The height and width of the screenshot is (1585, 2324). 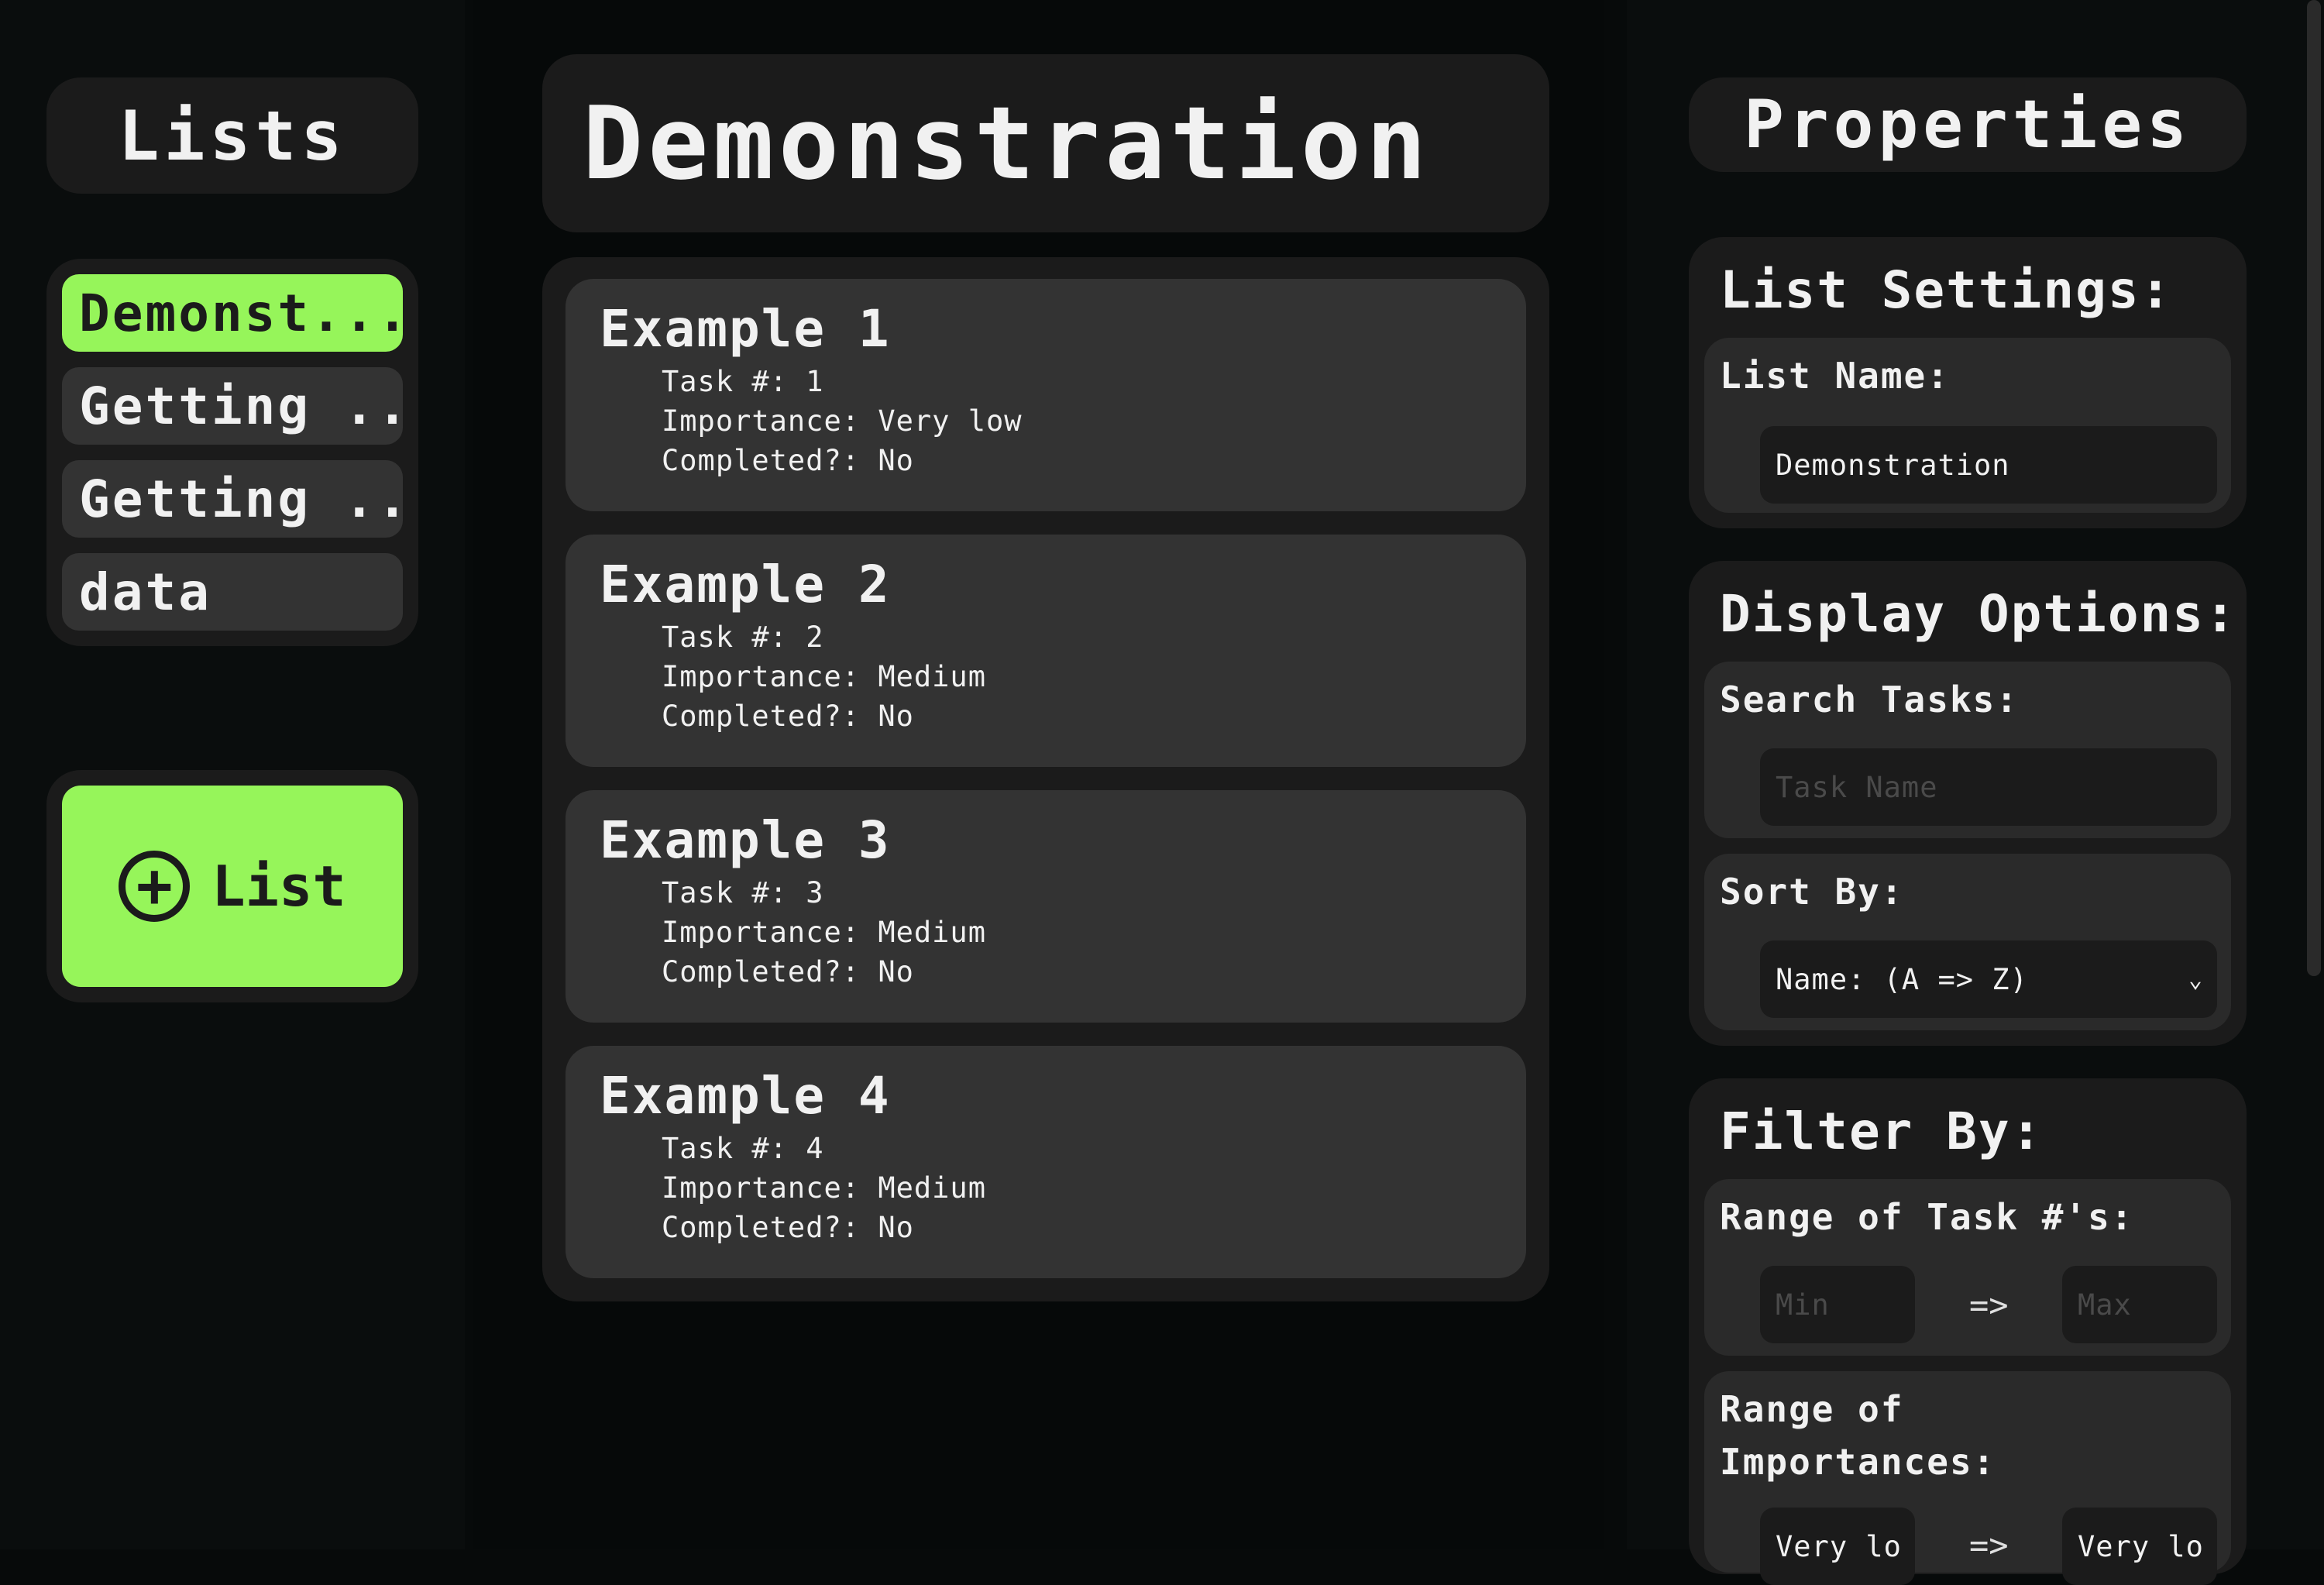 I want to click on sort-select: Name: (A => Z) ⌄, so click(x=1988, y=979).